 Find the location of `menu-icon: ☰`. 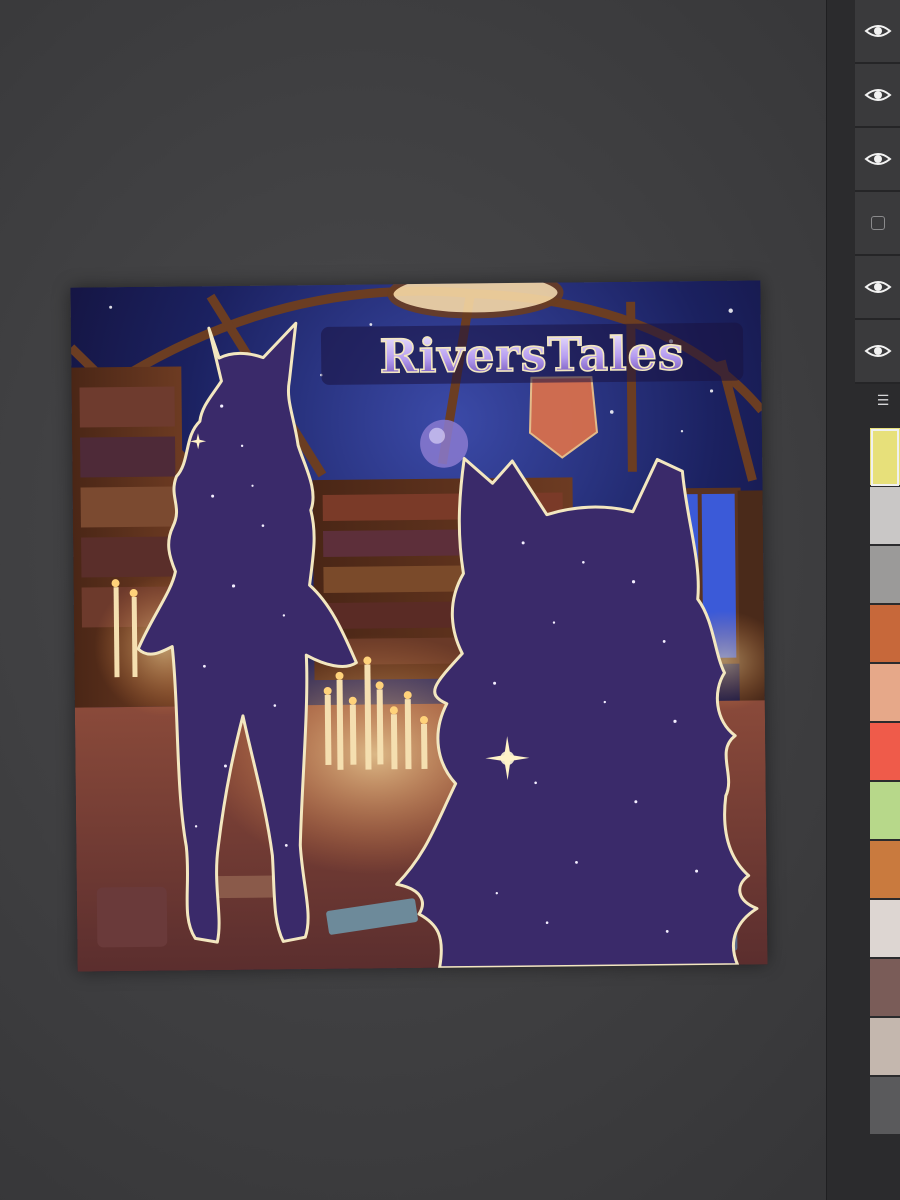

menu-icon: ☰ is located at coordinates (883, 401).